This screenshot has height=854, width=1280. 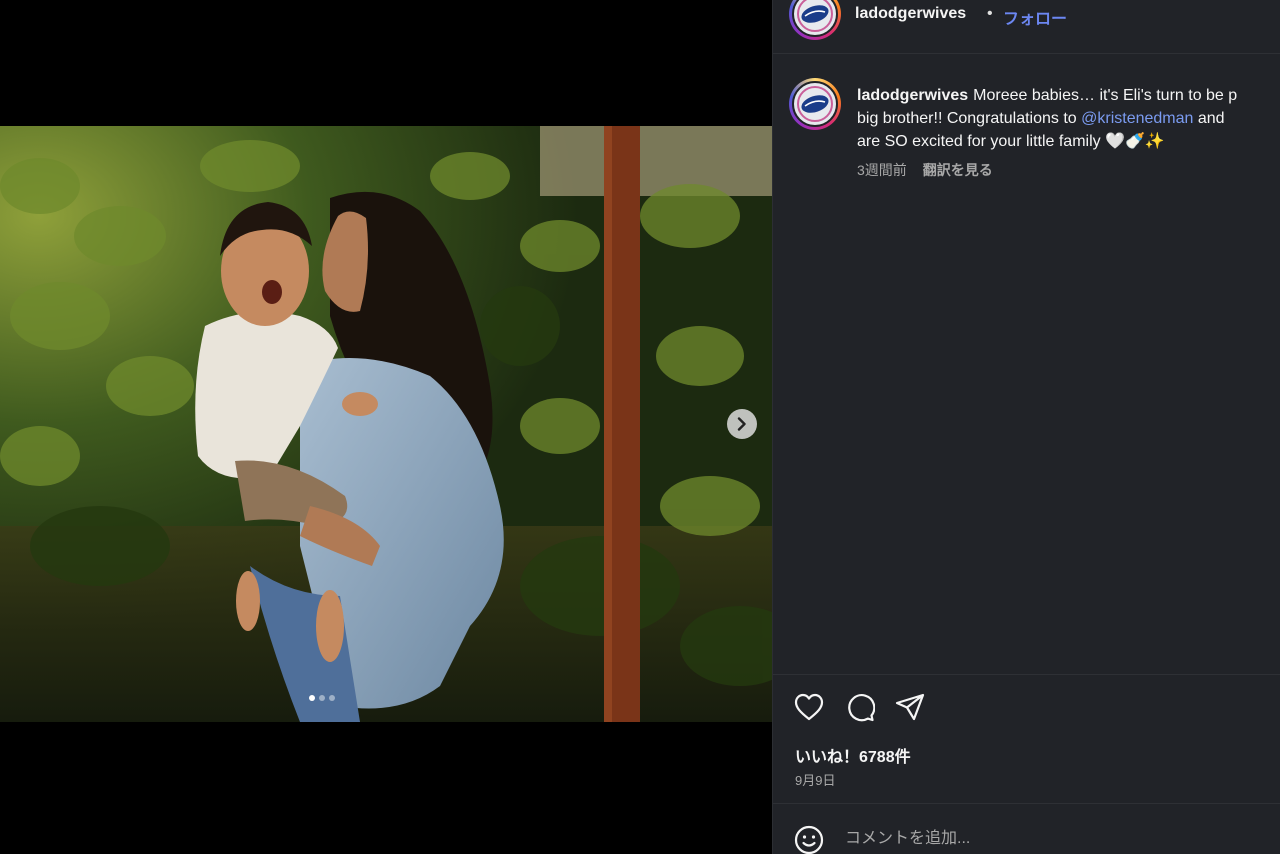 I want to click on mention-link: @kristenedman, so click(x=1137, y=118).